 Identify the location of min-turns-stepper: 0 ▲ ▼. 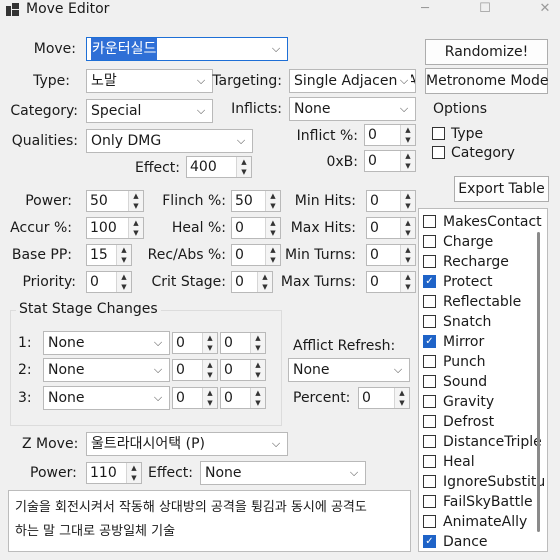
(391, 255).